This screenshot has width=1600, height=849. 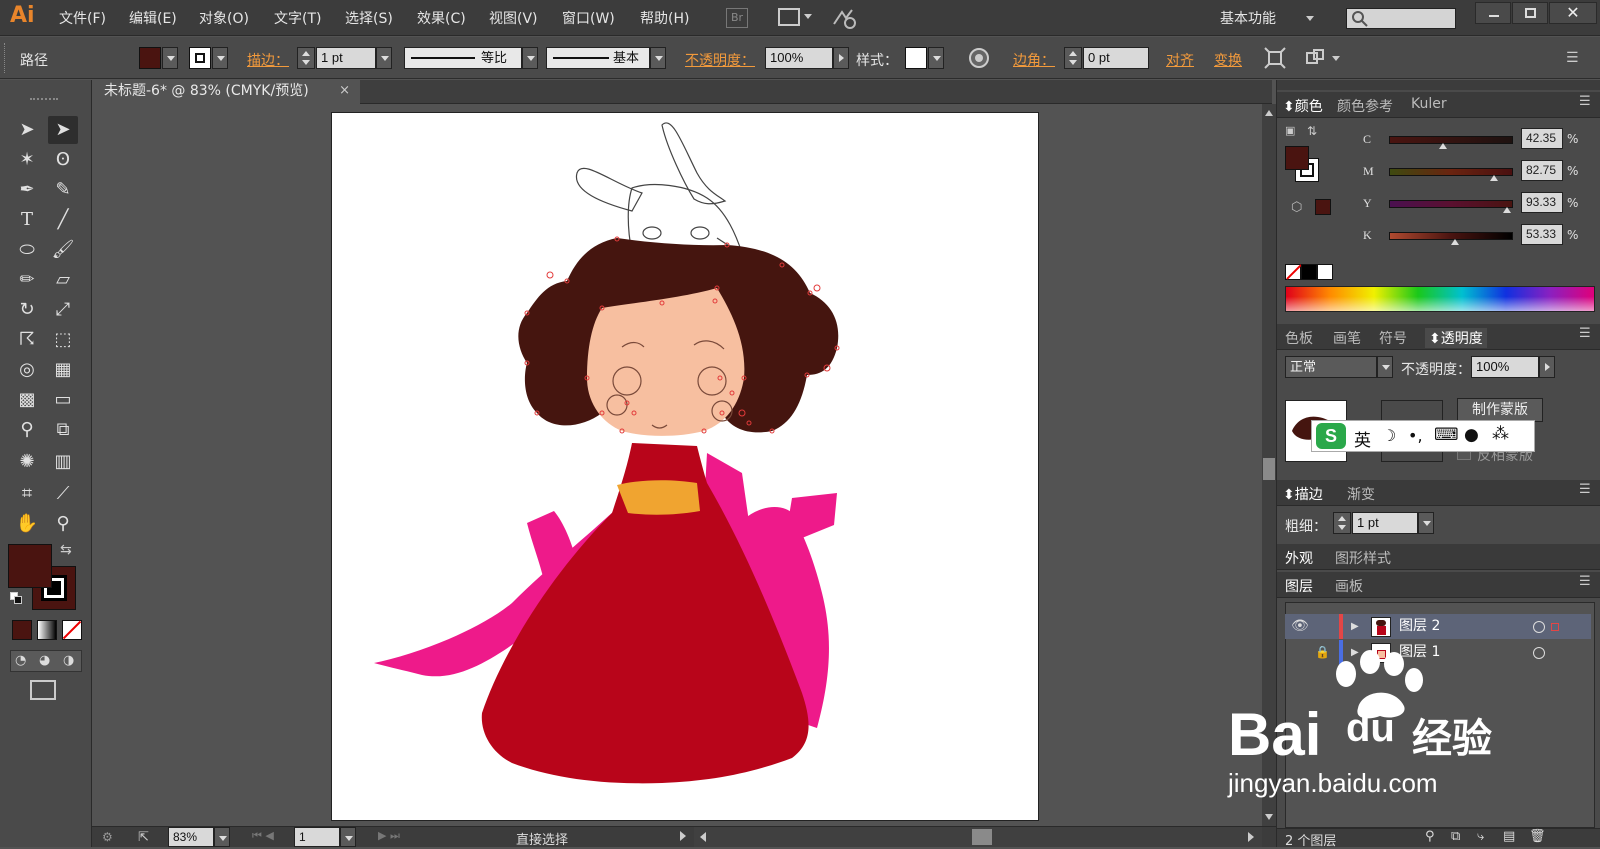 What do you see at coordinates (1293, 272) in the screenshot?
I see `none-color-swatch` at bounding box center [1293, 272].